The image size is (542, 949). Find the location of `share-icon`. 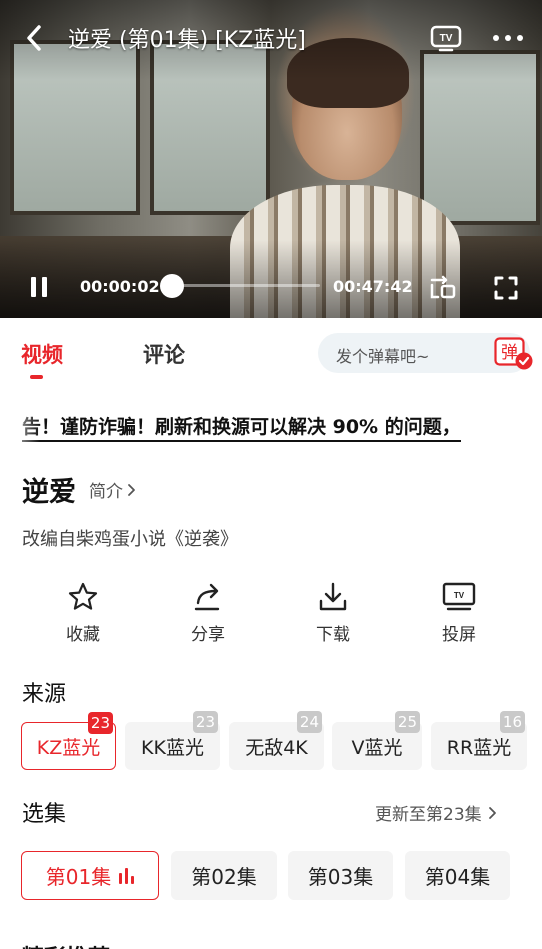

share-icon is located at coordinates (207, 597).